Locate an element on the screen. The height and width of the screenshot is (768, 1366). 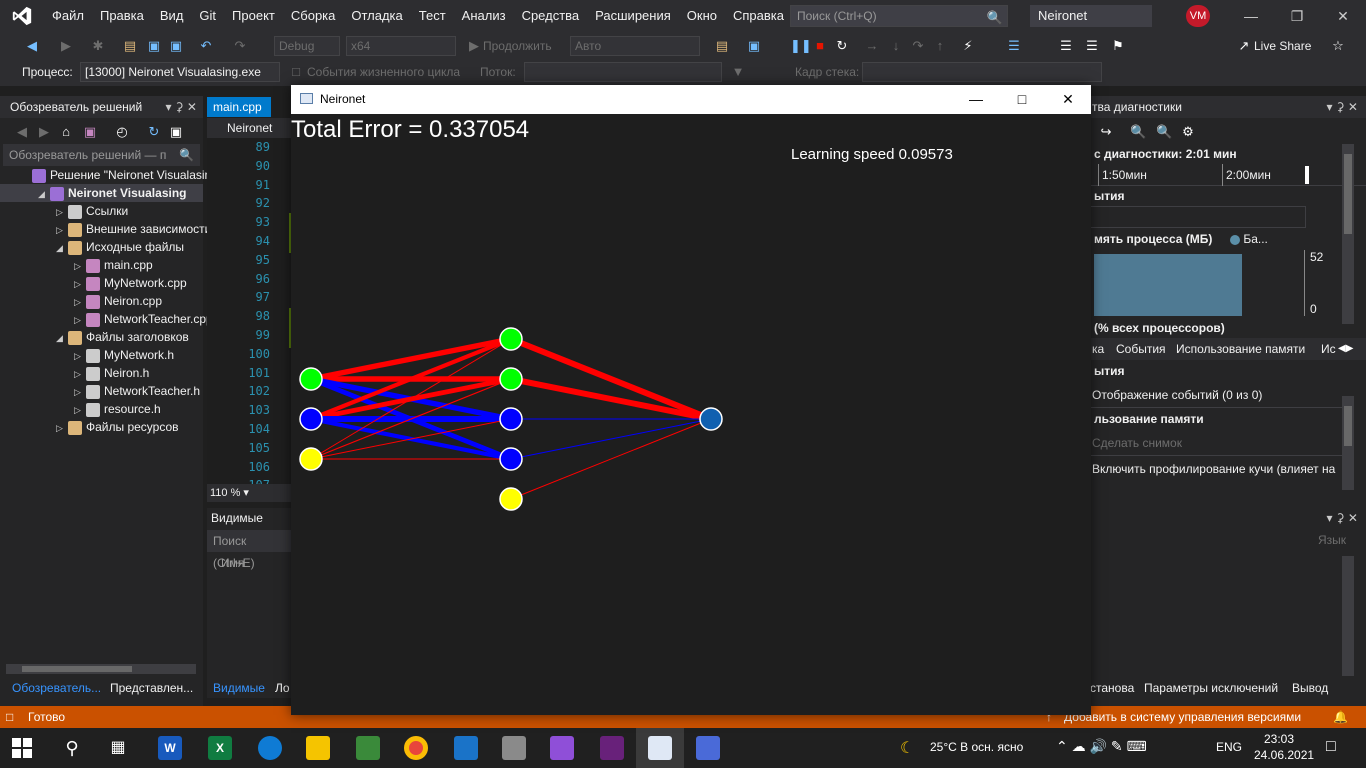
close-icon: ✕ is located at coordinates (1068, 99).